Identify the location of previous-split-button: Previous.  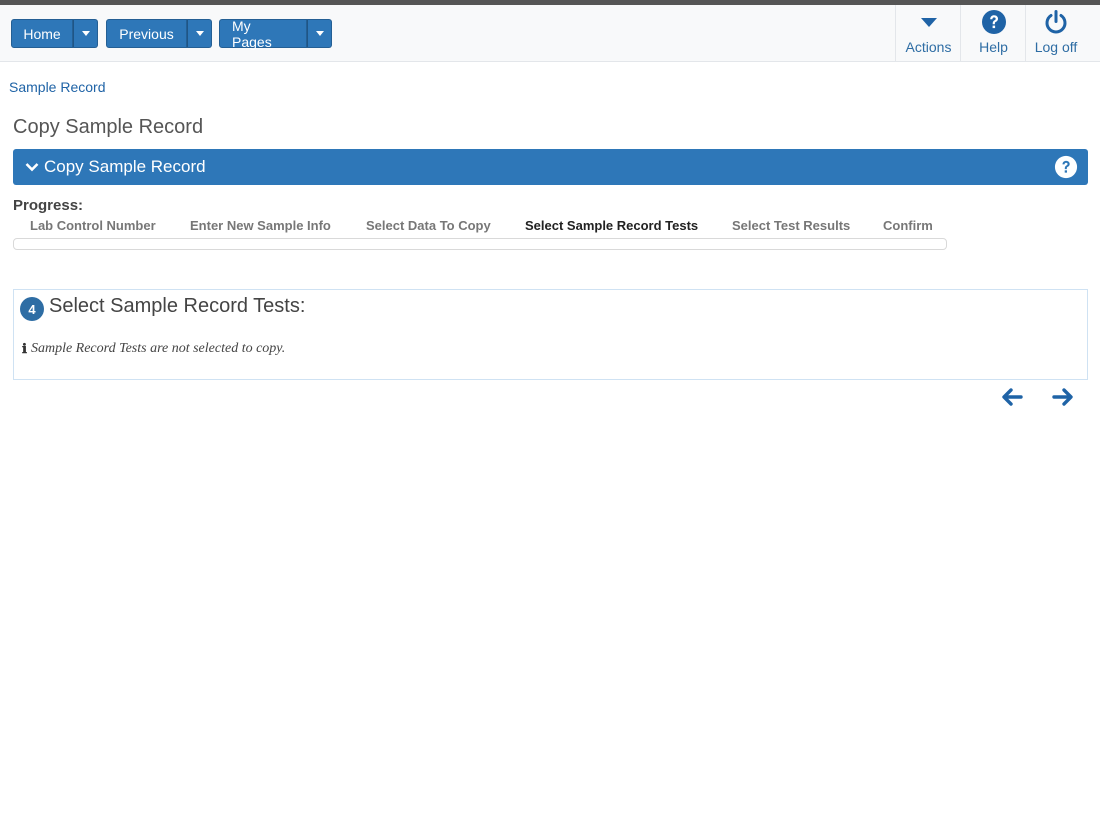
(159, 33).